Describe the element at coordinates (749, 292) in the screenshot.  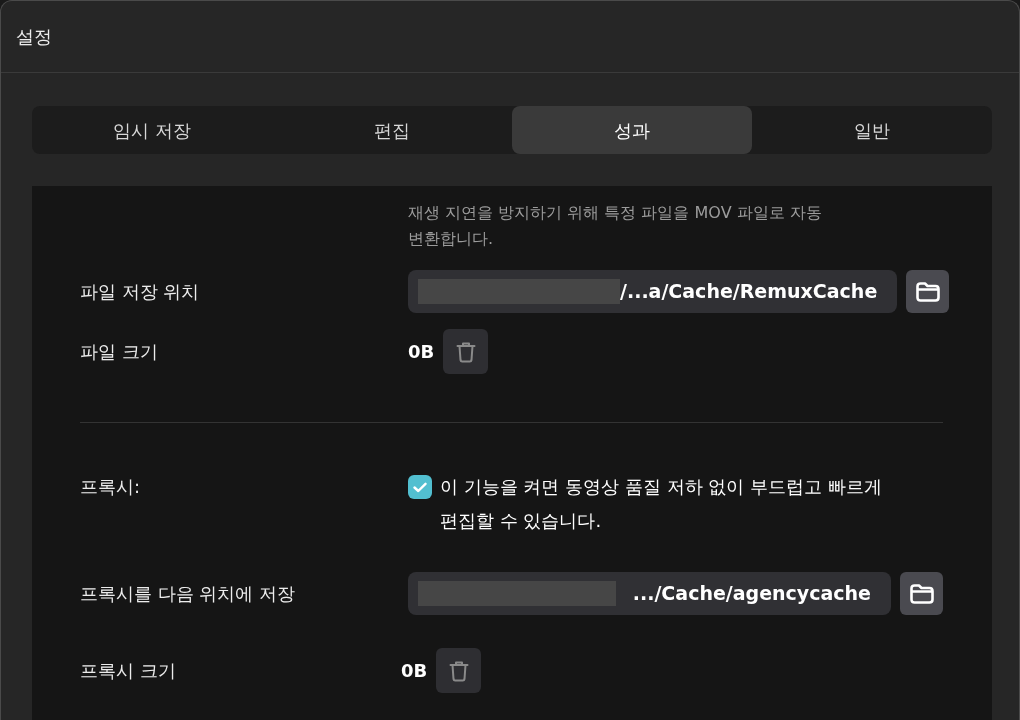
I see `path-text: /...a/Cache/RemuxCache` at that location.